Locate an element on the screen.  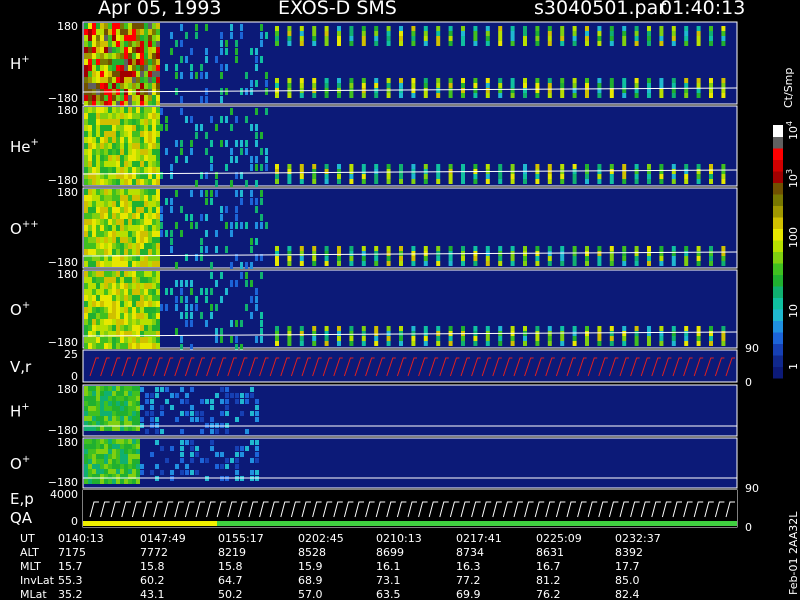
x-row-value: 0210:13 is located at coordinates (399, 538).